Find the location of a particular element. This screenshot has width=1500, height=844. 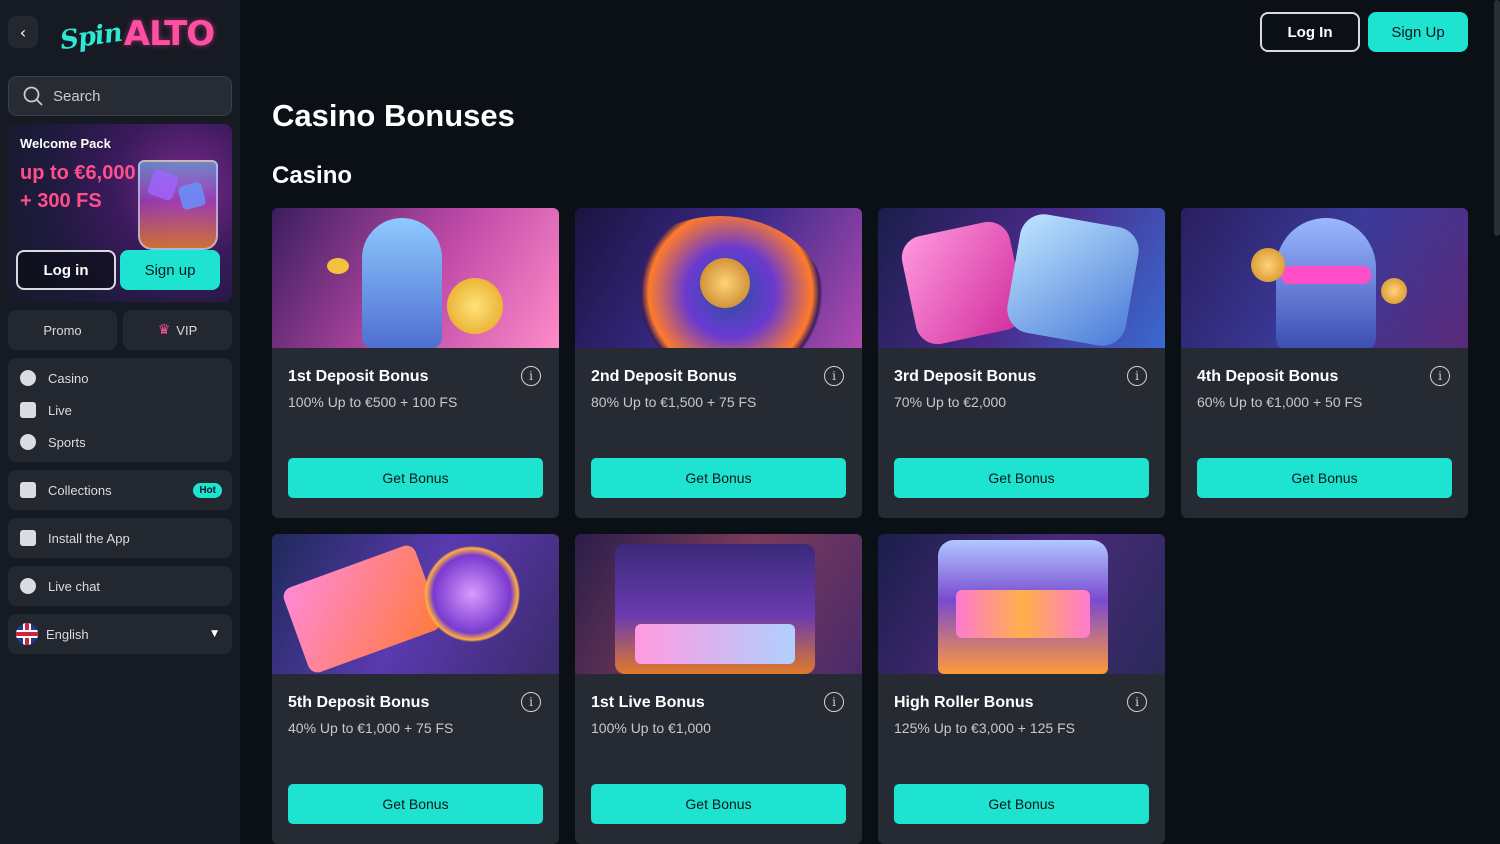

nav-item-collections: Collections Hot is located at coordinates (120, 490).